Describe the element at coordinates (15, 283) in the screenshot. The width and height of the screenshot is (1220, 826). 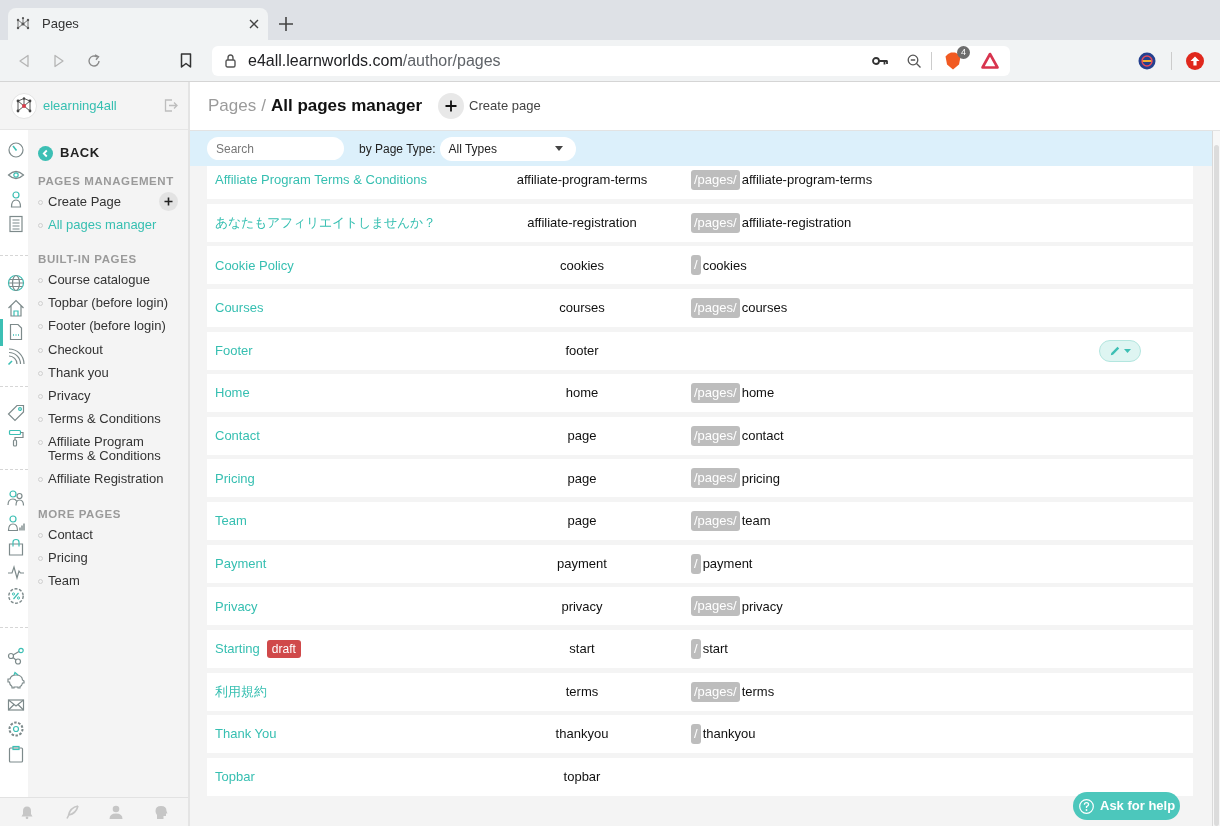
I see `globe-icon` at that location.